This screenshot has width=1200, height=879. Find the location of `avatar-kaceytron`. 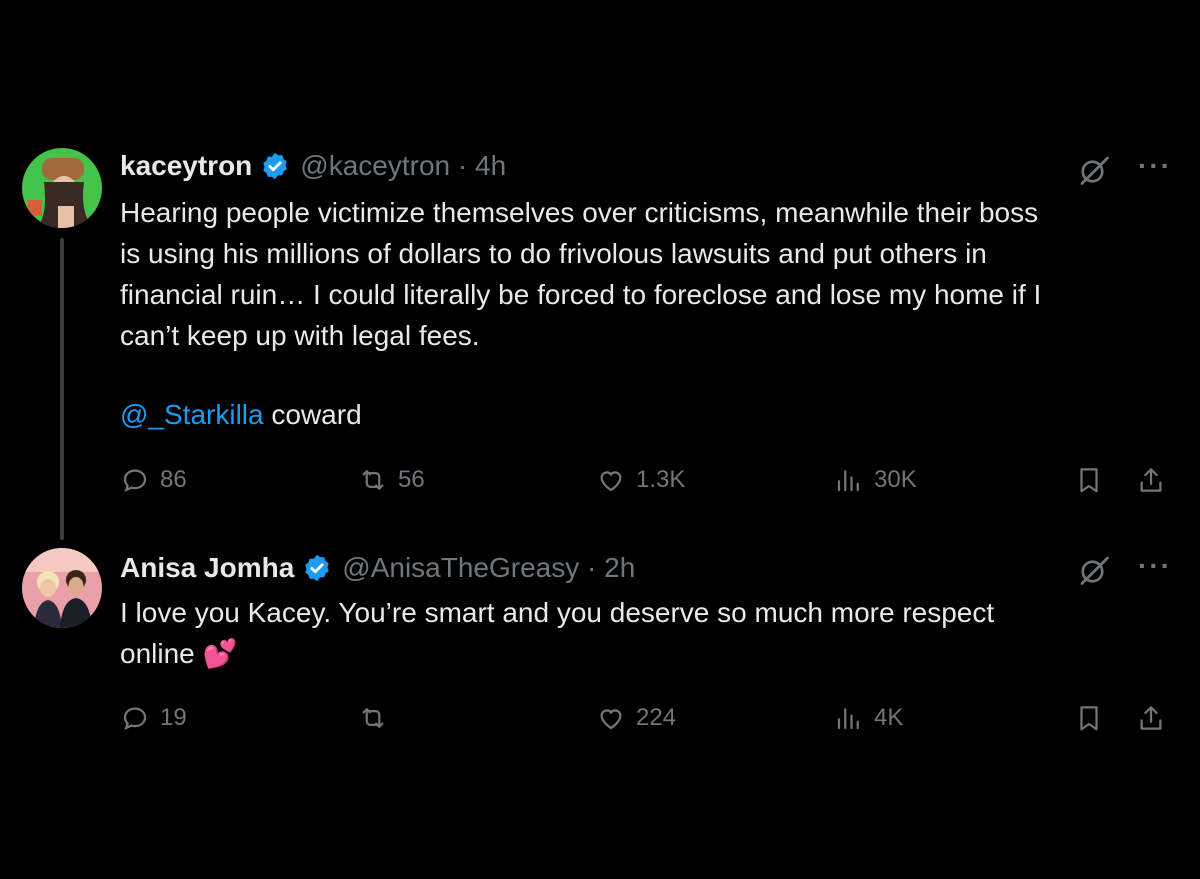

avatar-kaceytron is located at coordinates (62, 188).